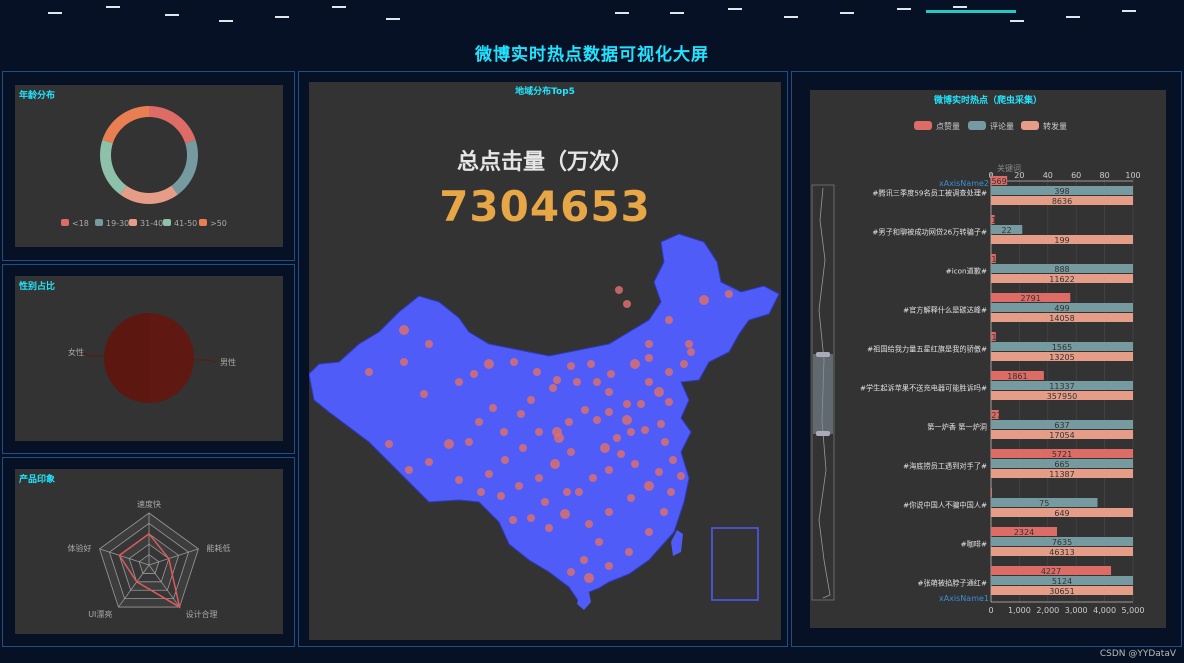  What do you see at coordinates (1062, 542) in the screenshot?
I see `bar-value-label: 7635` at bounding box center [1062, 542].